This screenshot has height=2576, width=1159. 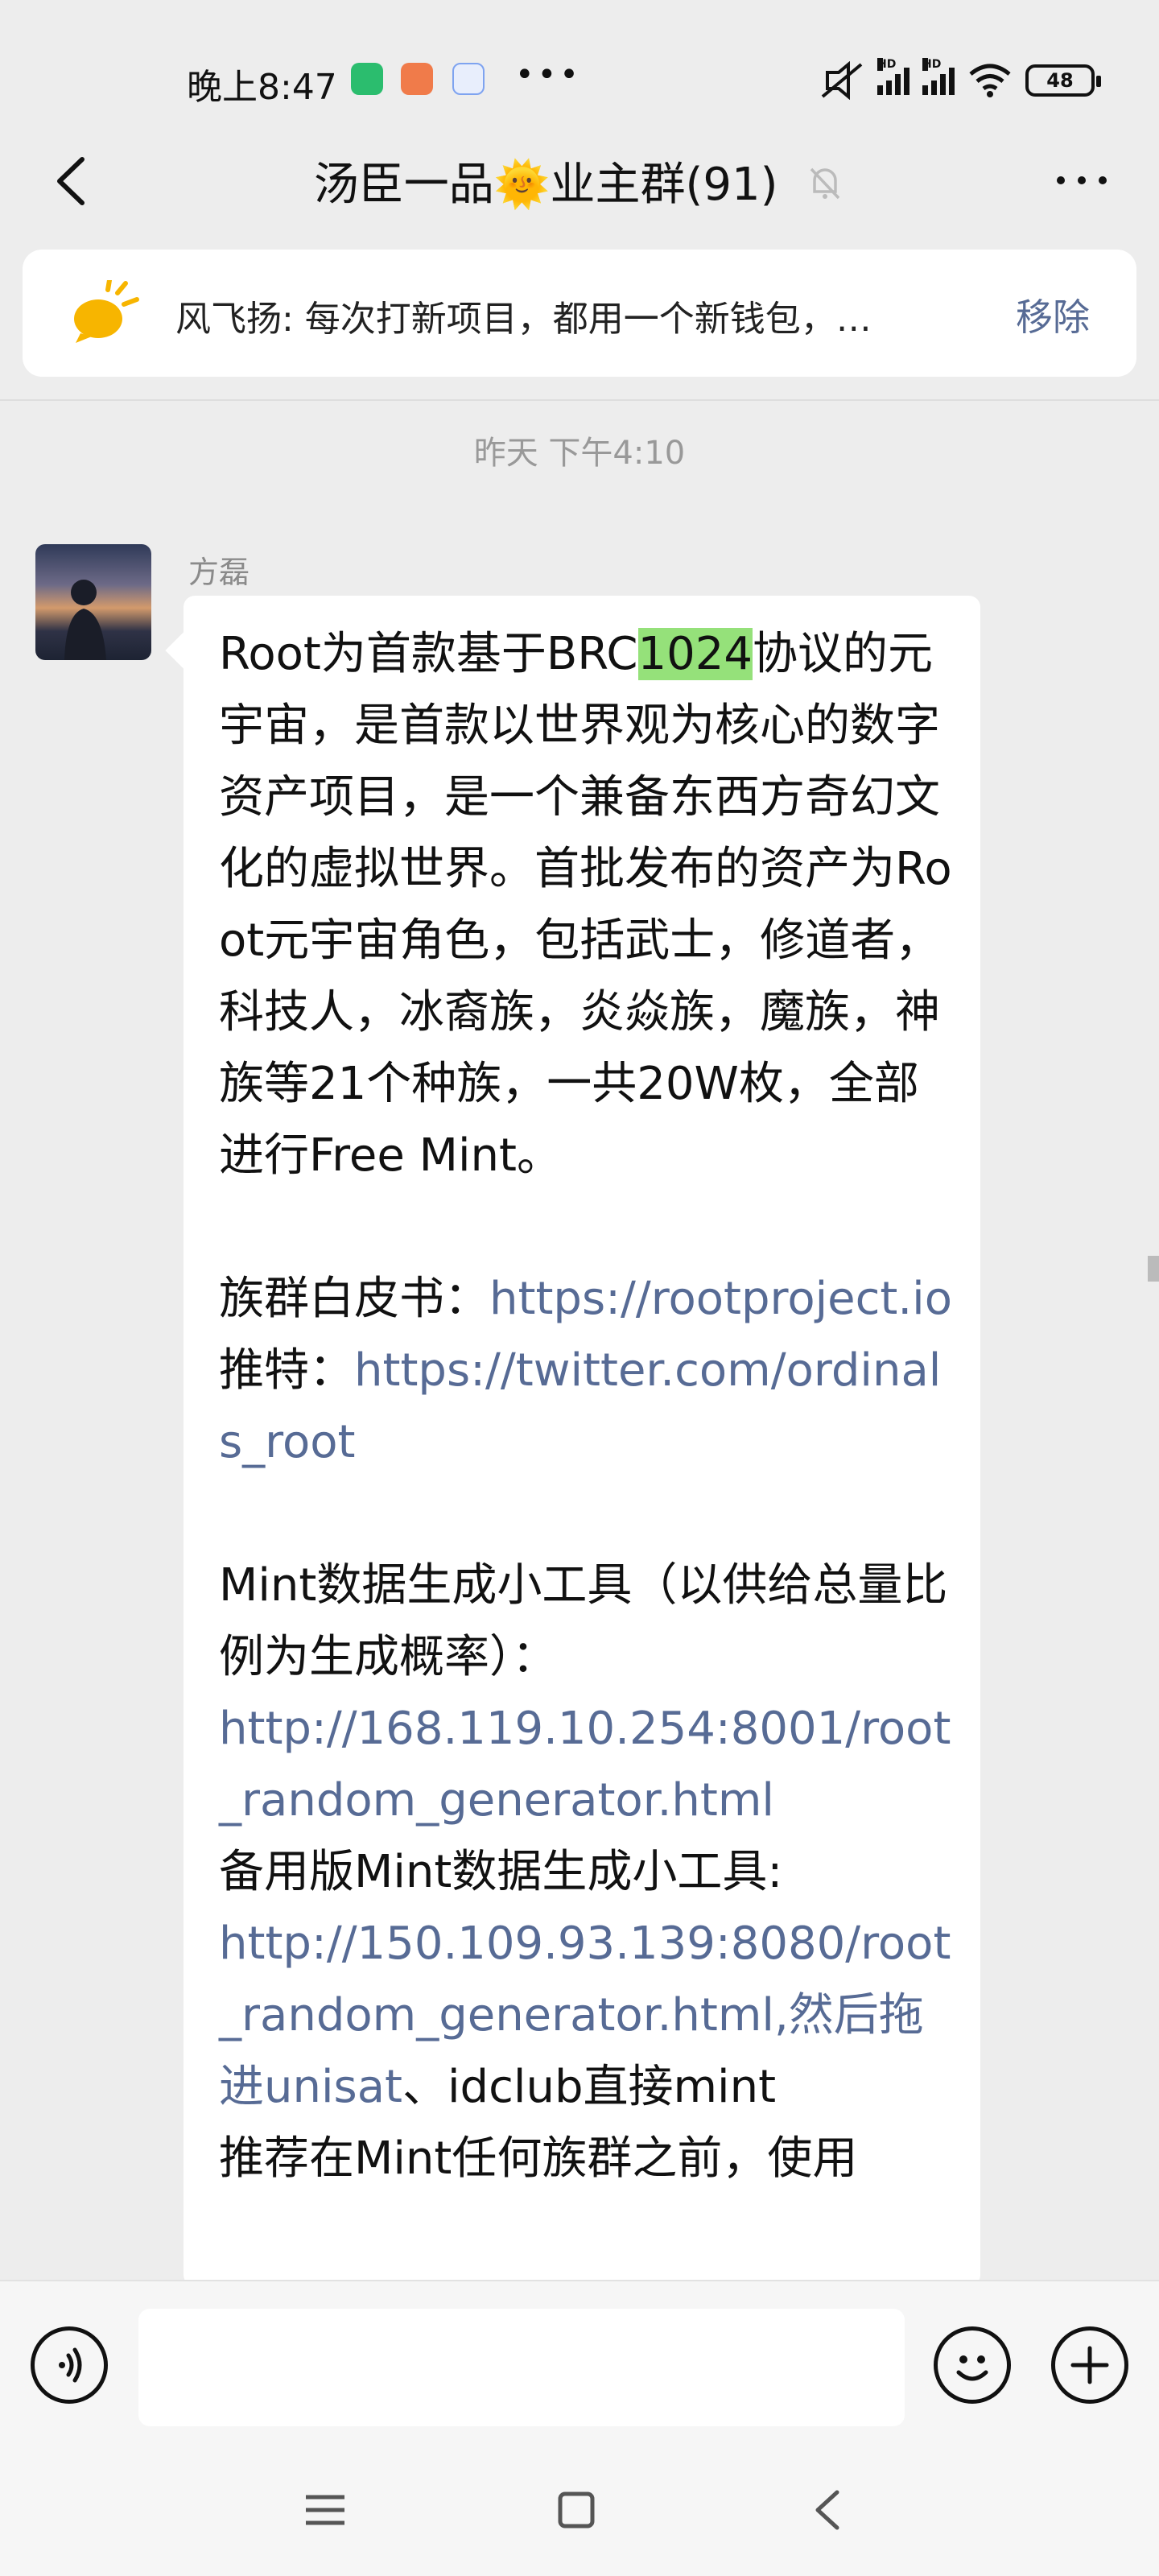 I want to click on signal-icon-2: HD, so click(x=938, y=76).